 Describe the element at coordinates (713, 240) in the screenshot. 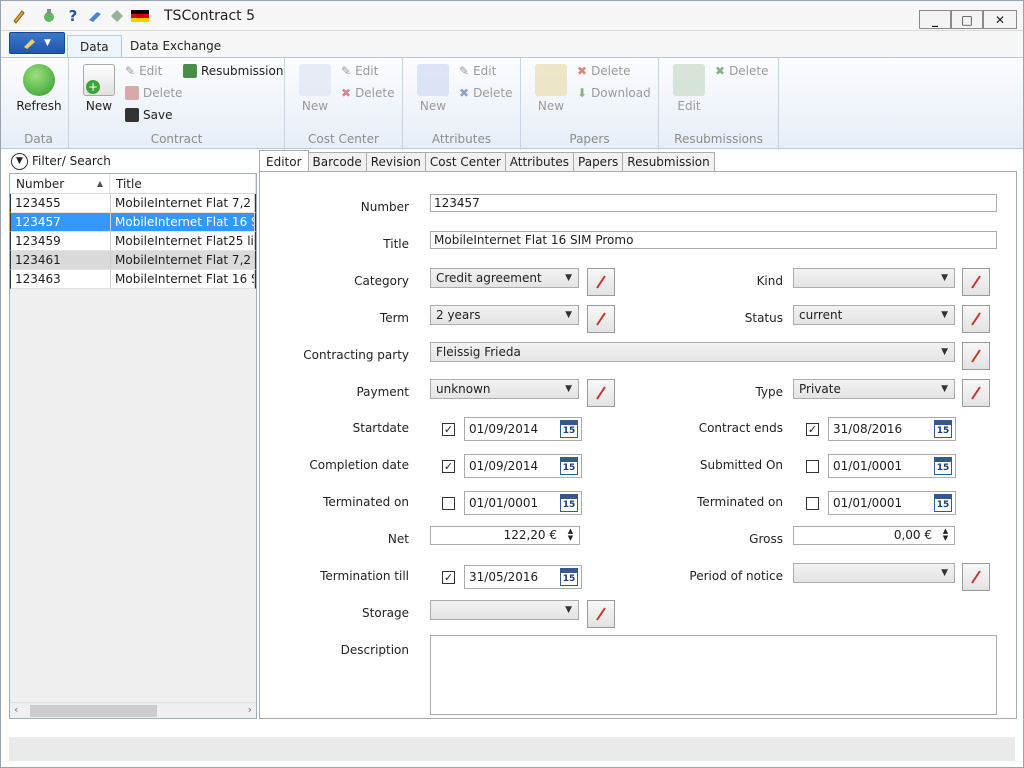

I see `title-field: MobileInternet Flat 16 SIM Promo` at that location.